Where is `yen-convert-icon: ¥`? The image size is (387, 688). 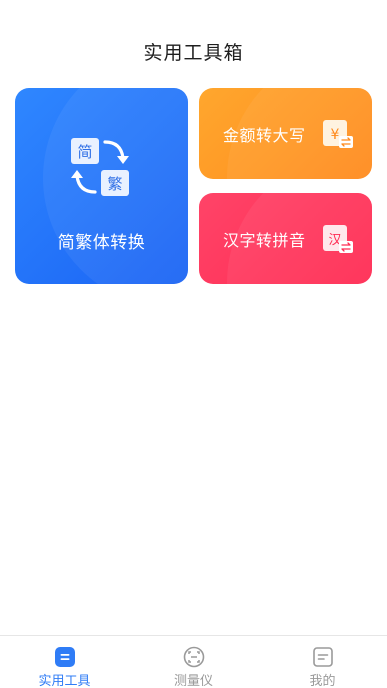
yen-convert-icon: ¥ is located at coordinates (338, 134).